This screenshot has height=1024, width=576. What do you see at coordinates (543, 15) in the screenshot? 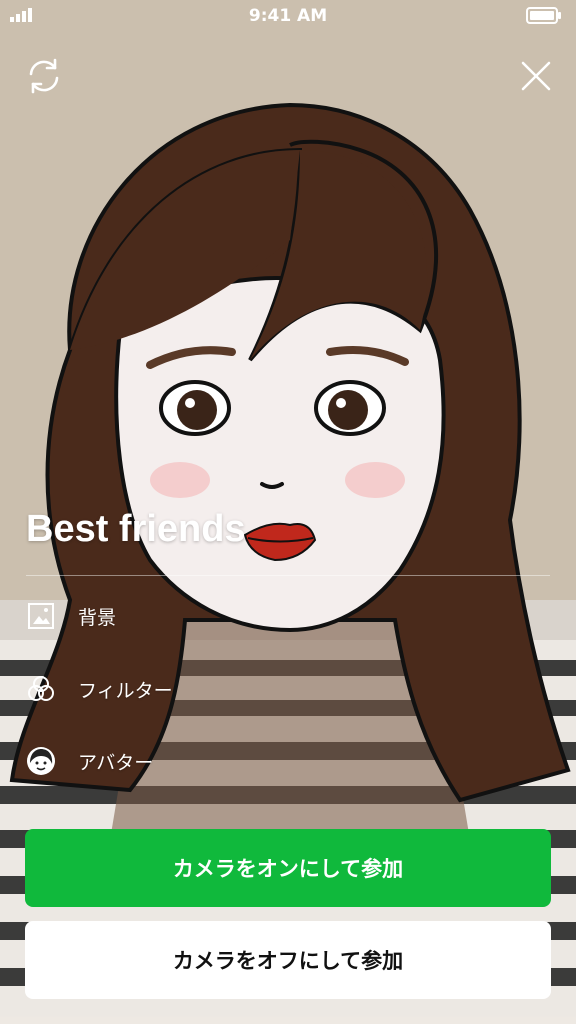
I see `battery-icon` at bounding box center [543, 15].